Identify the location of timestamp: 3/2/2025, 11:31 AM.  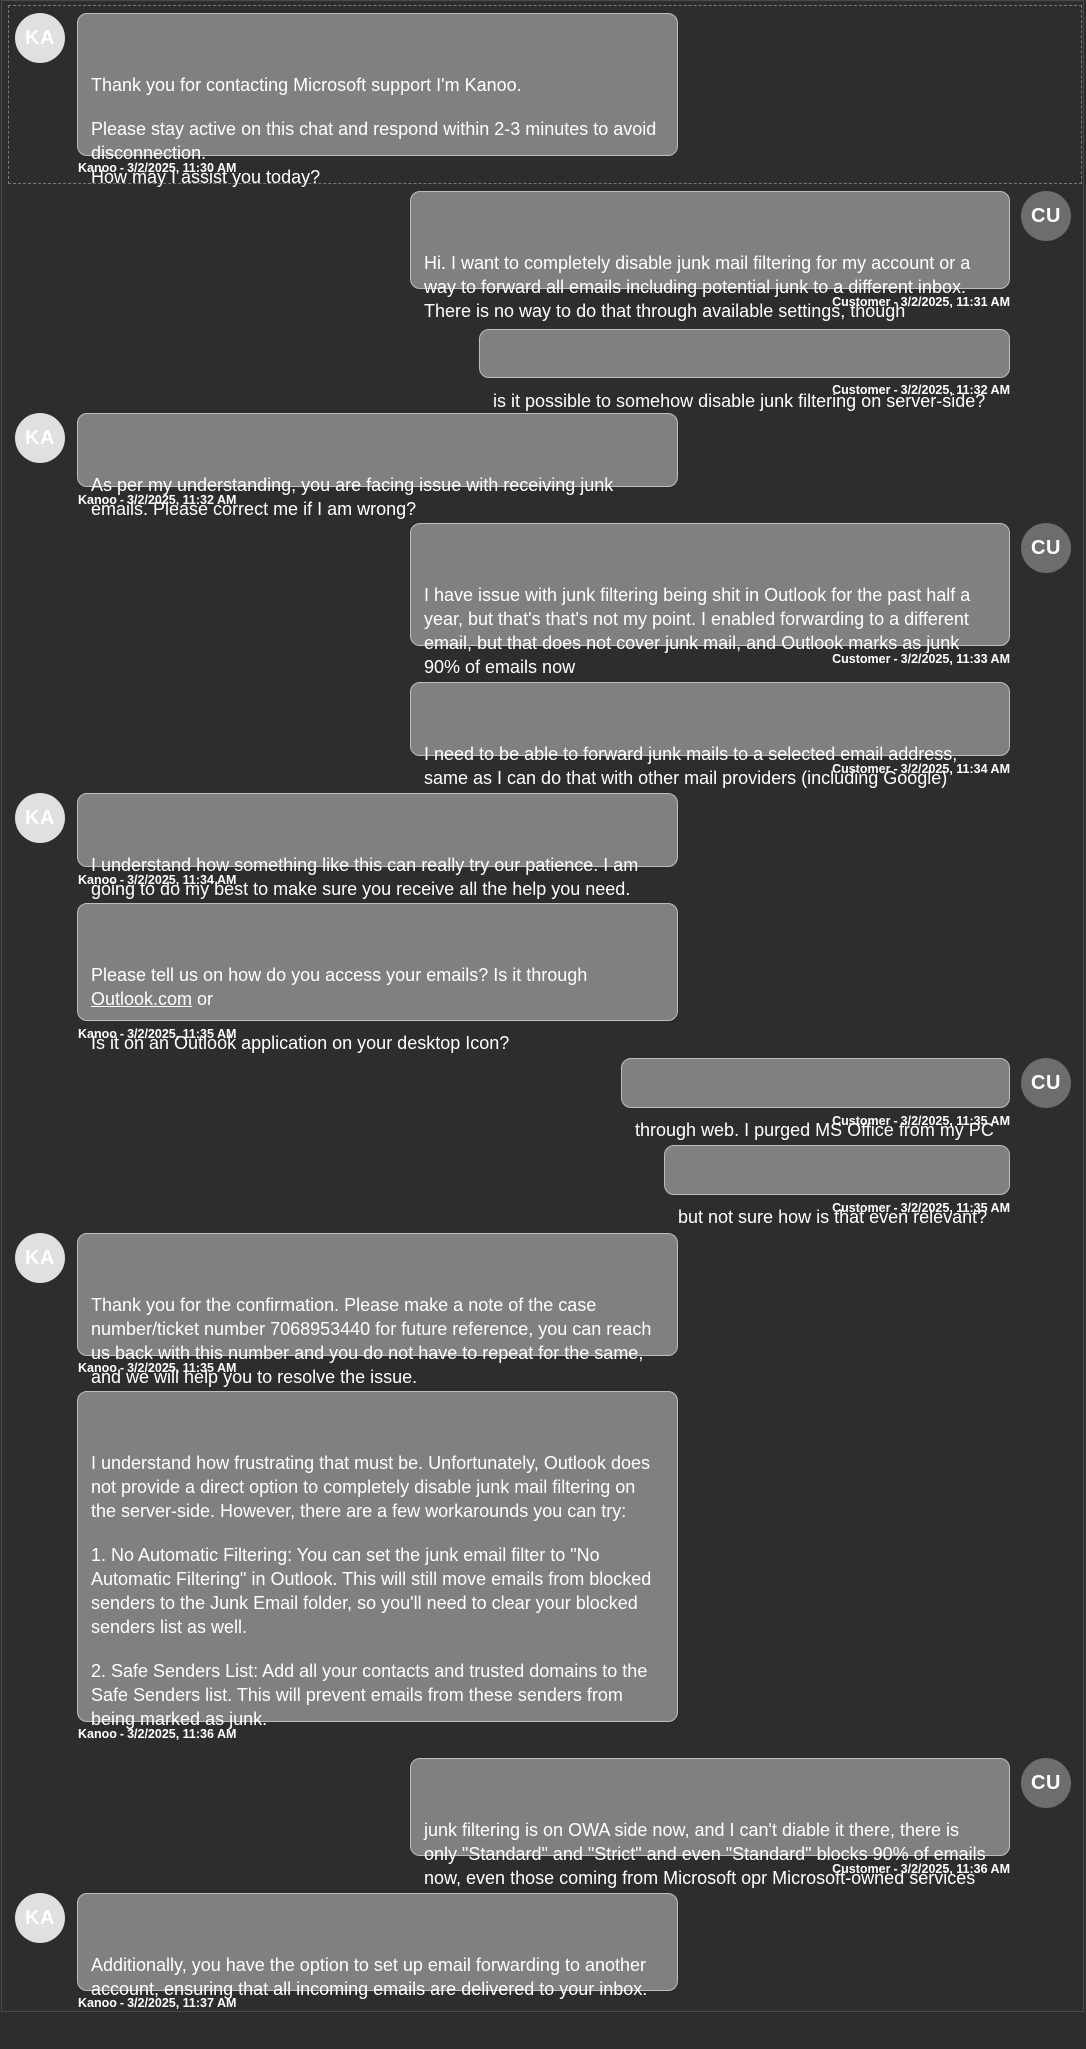
(955, 302).